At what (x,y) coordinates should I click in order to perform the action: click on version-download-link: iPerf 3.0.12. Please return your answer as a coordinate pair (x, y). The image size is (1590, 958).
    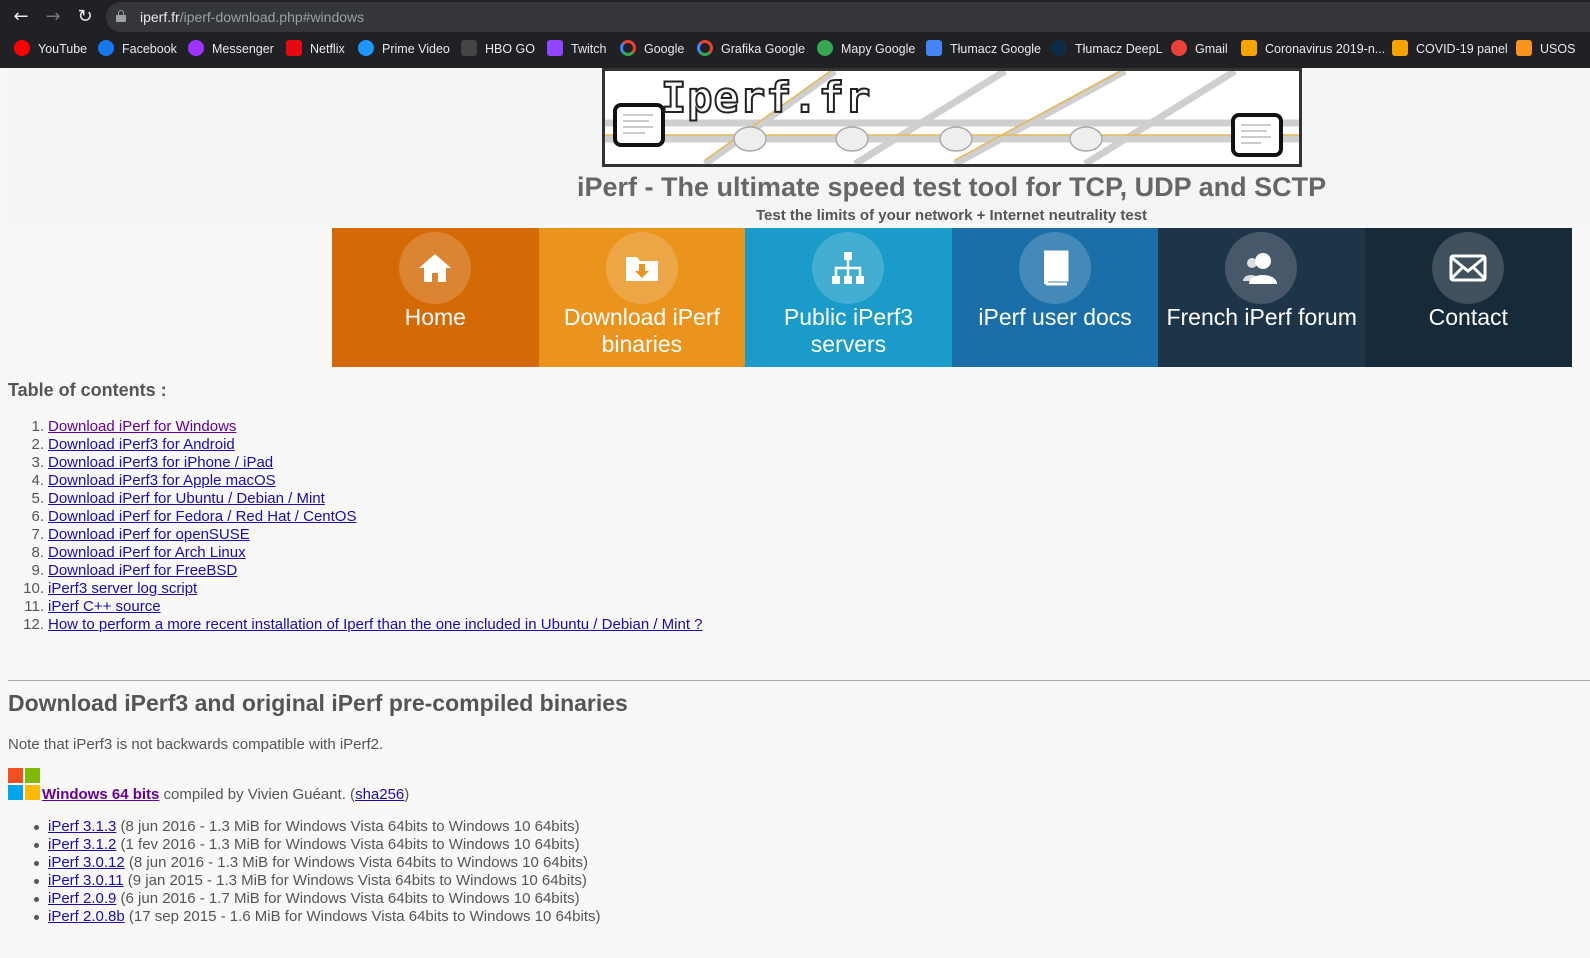
    Looking at the image, I should click on (86, 862).